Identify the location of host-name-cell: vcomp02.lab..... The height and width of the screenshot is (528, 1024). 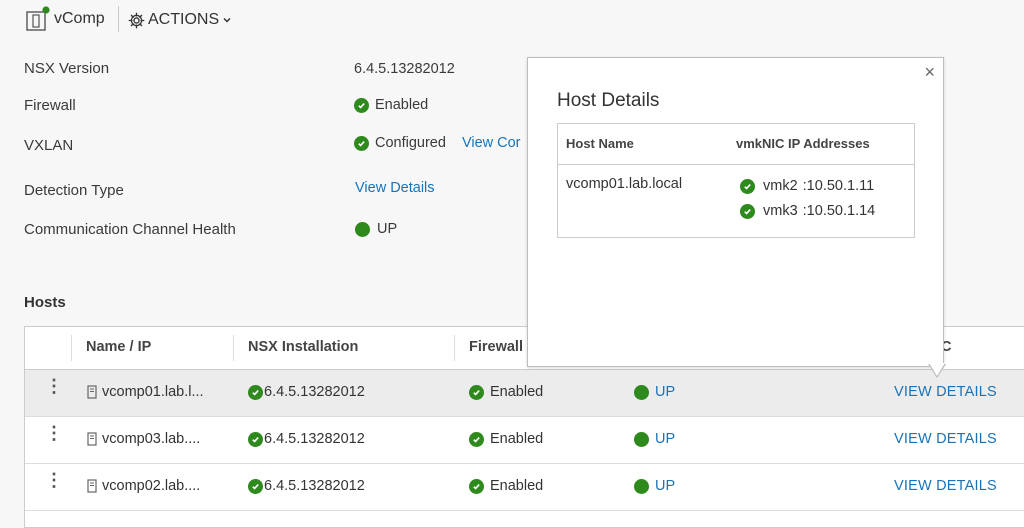
(143, 486).